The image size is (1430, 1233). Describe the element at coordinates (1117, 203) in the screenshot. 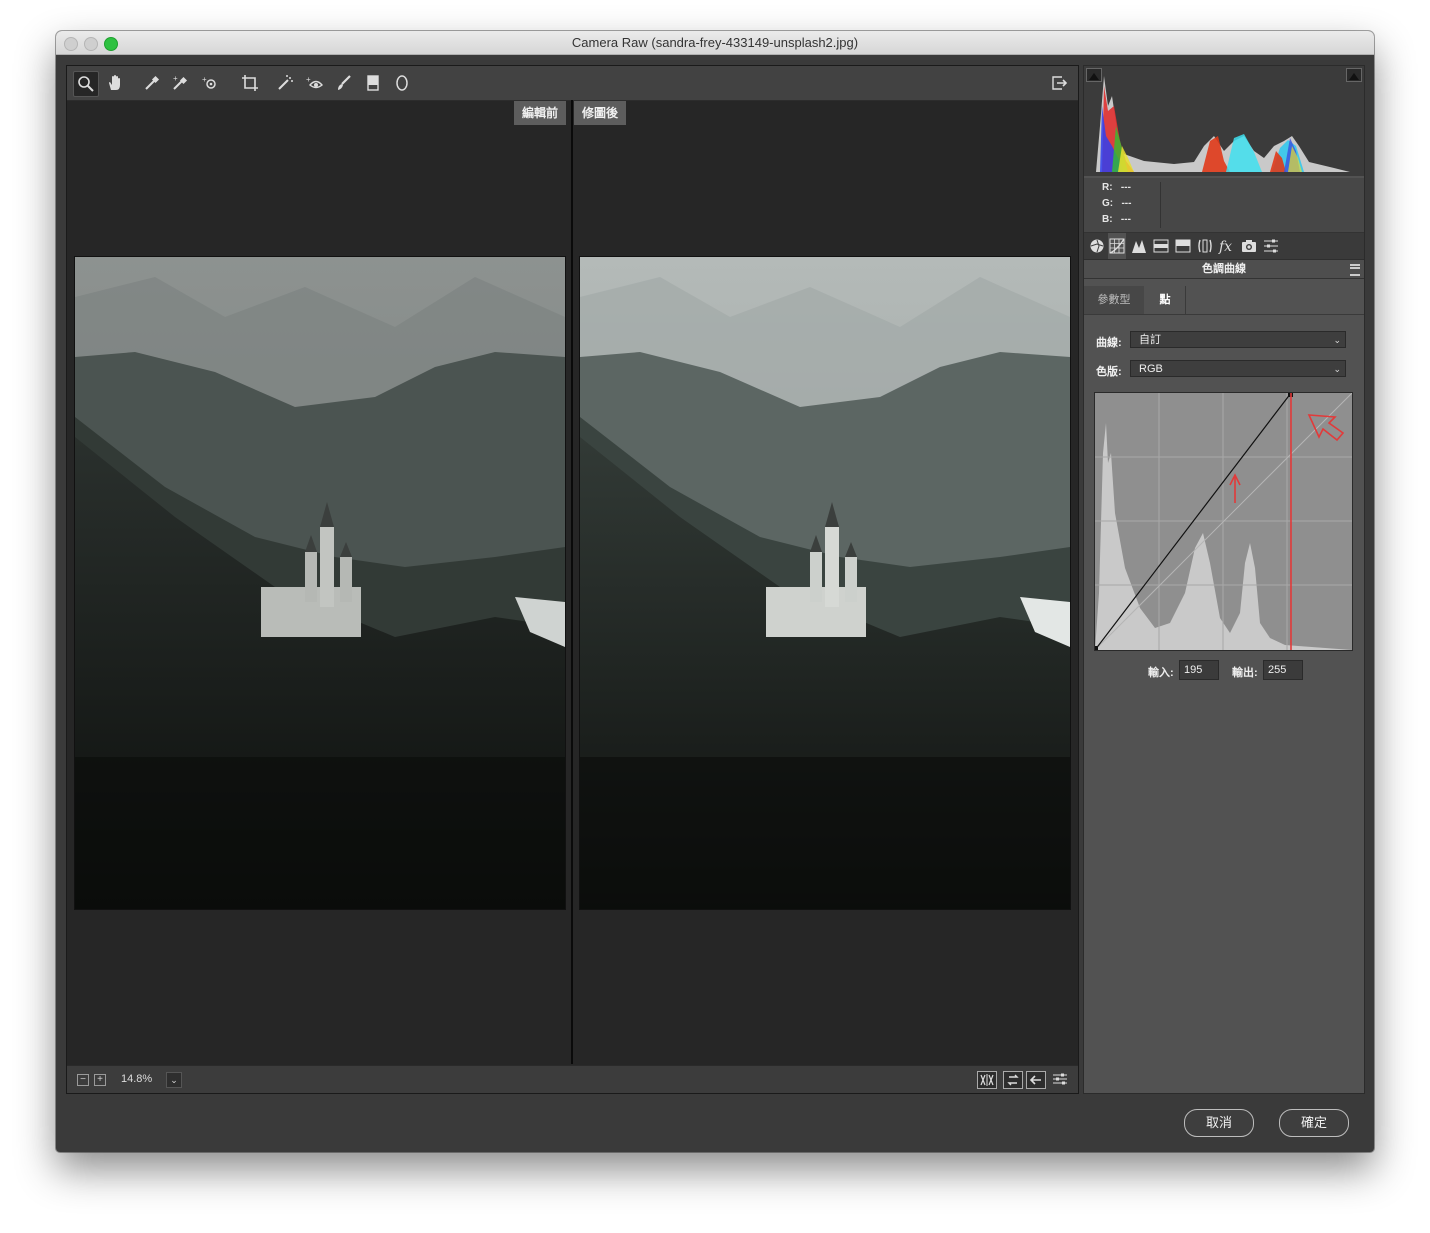

I see `green-readout: G: ---` at that location.